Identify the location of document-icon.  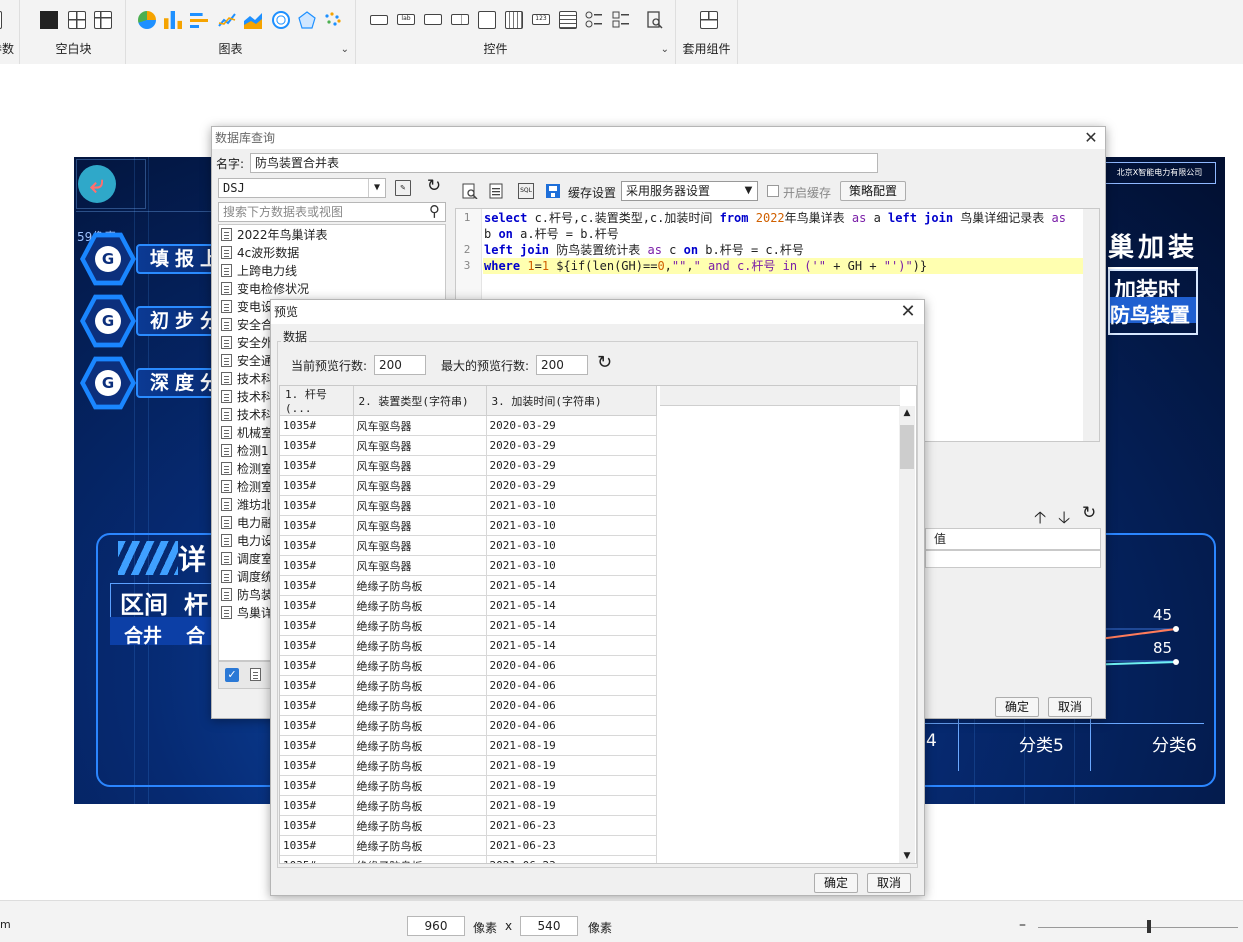
(496, 191).